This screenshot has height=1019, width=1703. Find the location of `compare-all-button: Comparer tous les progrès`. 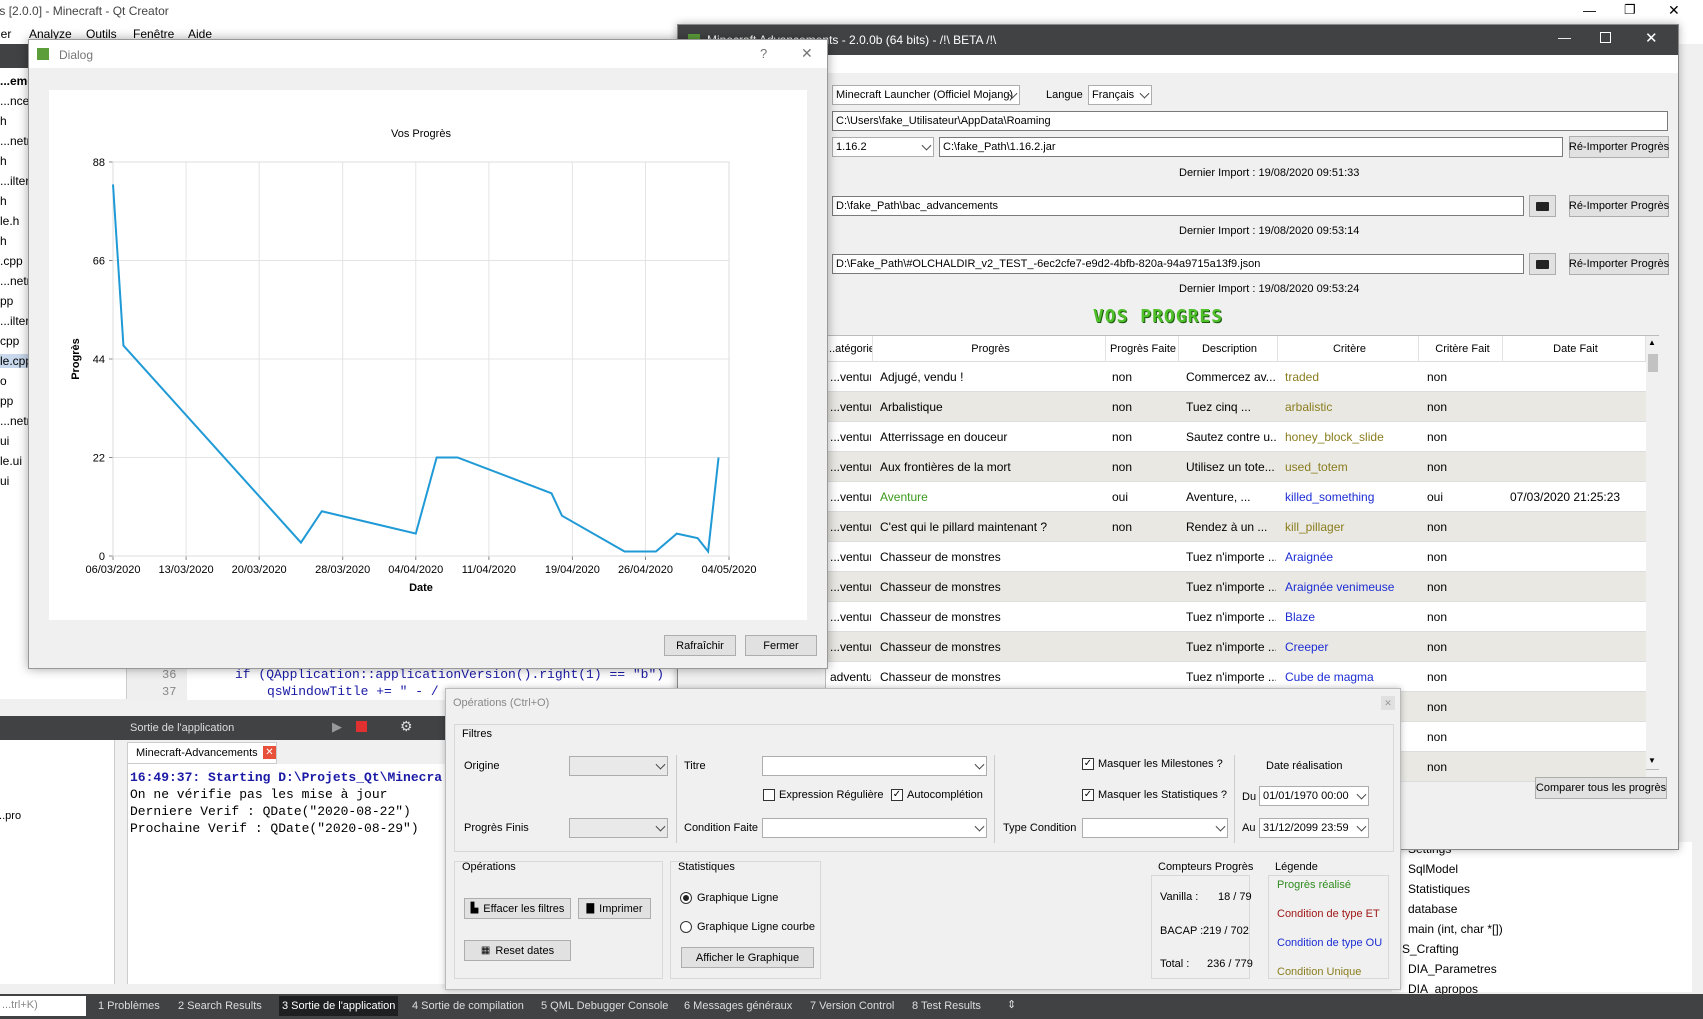

compare-all-button: Comparer tous les progrès is located at coordinates (1601, 788).